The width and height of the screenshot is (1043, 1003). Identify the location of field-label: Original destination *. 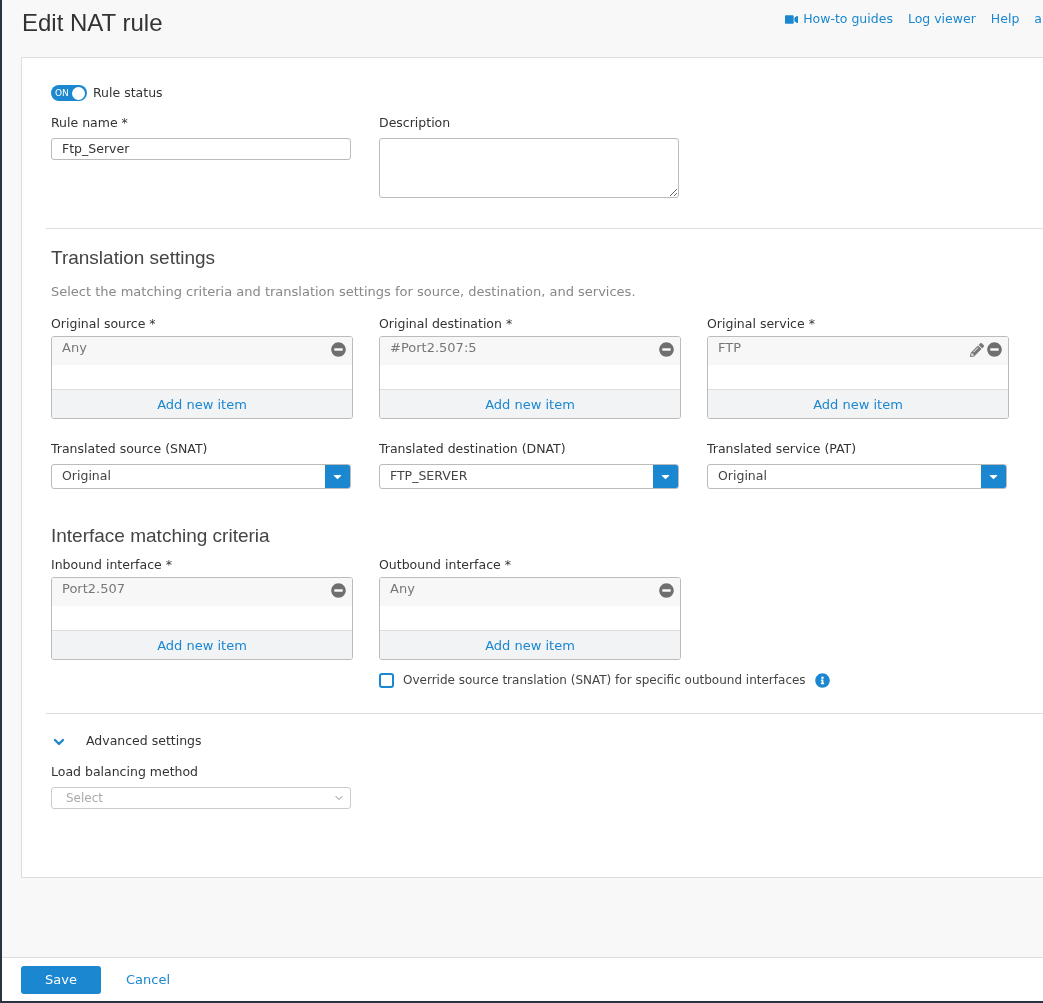
(446, 323).